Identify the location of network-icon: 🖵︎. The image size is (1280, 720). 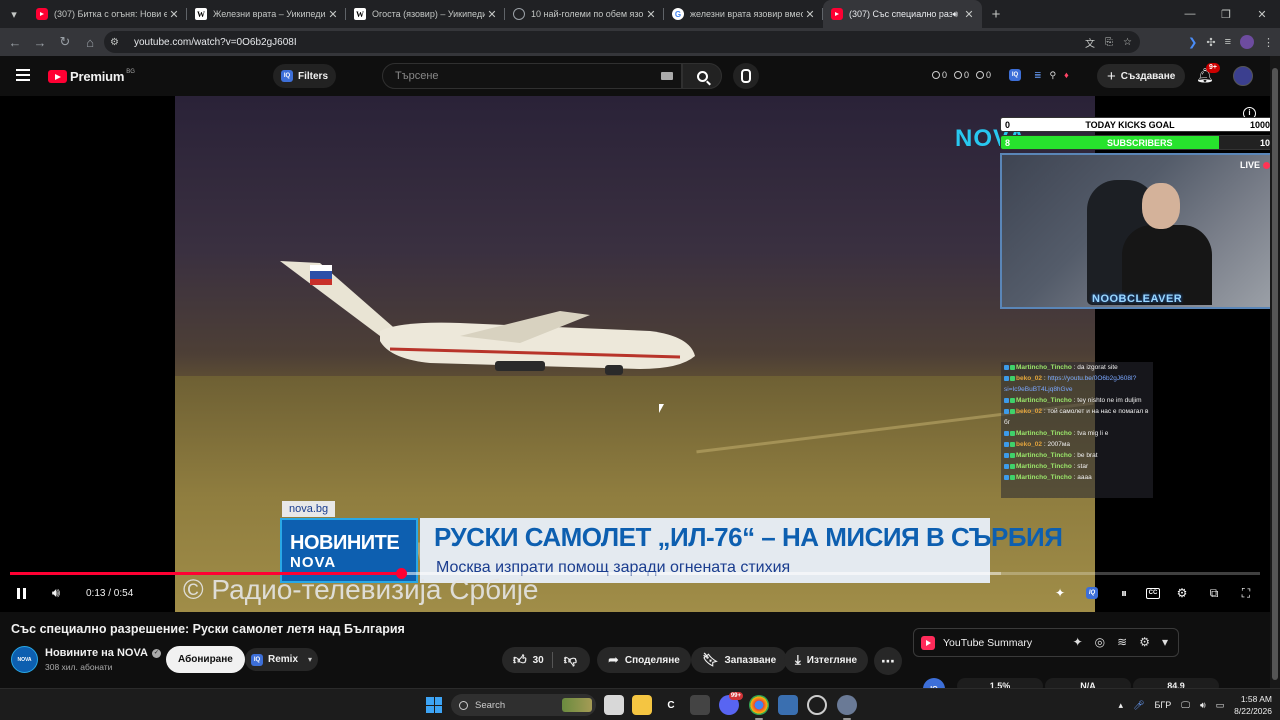
(1185, 705).